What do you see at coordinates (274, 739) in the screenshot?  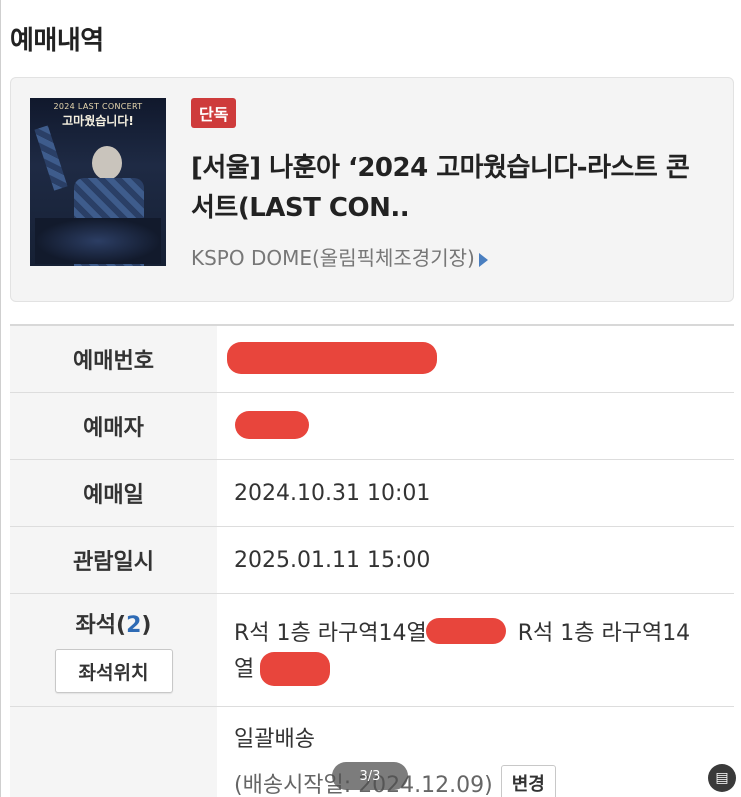 I see `delivery-method: 일괄배송` at bounding box center [274, 739].